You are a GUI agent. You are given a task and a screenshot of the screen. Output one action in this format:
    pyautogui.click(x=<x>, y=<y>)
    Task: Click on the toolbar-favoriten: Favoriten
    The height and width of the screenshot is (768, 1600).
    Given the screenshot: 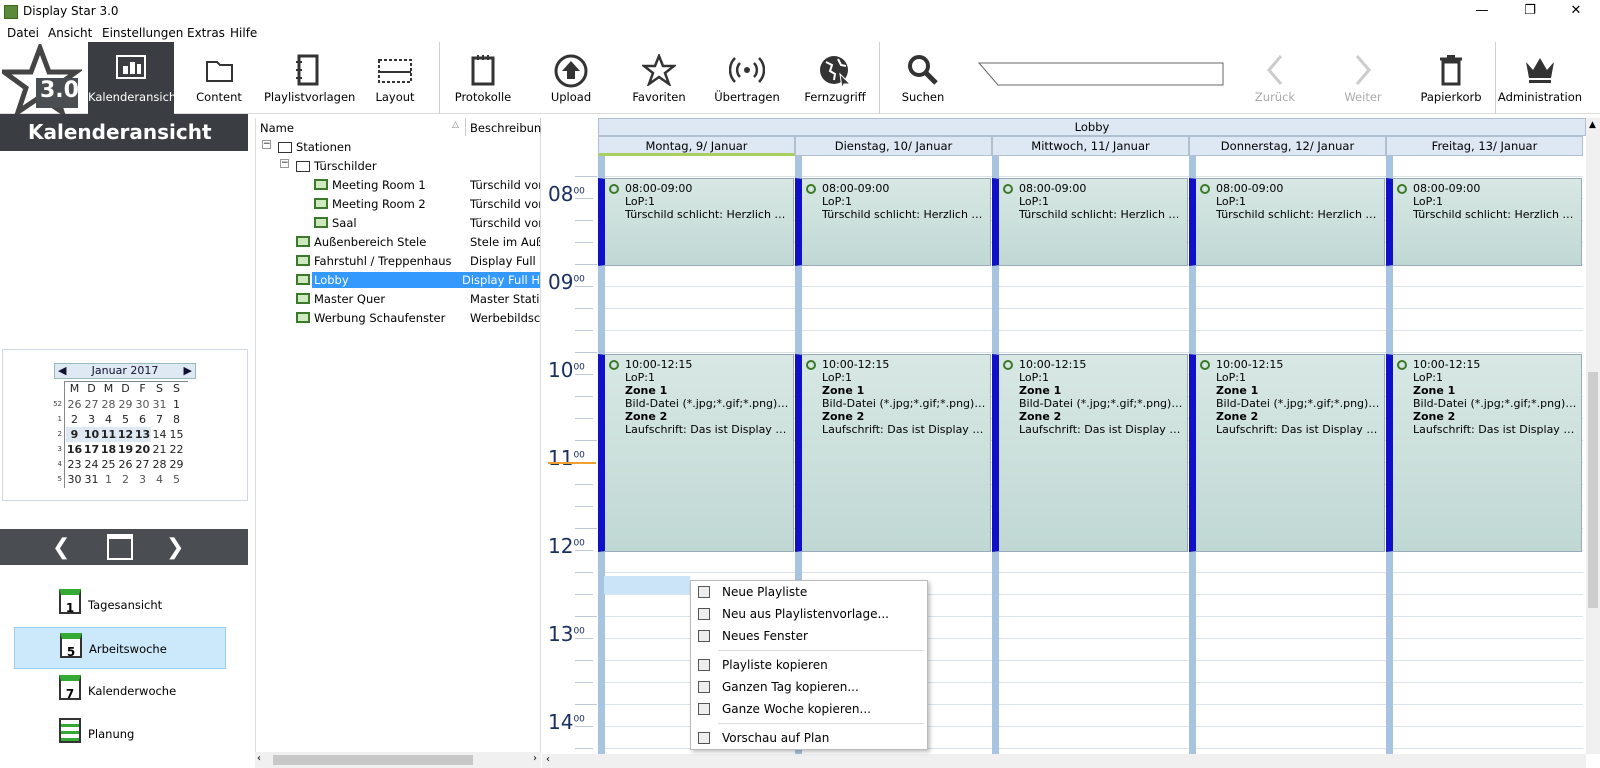 What is the action you would take?
    pyautogui.click(x=659, y=78)
    